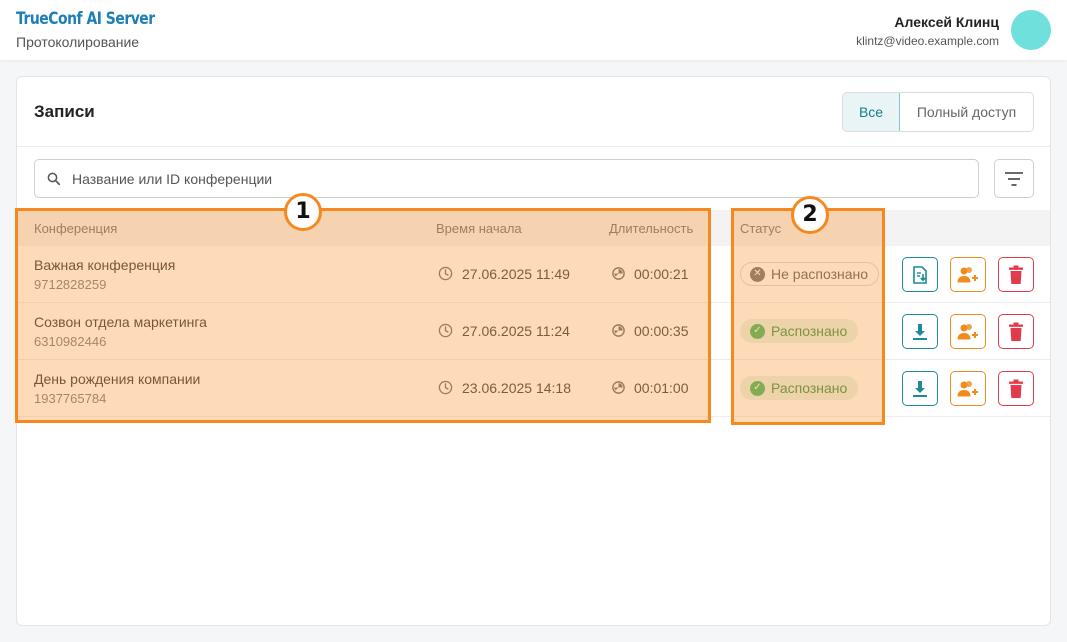 The width and height of the screenshot is (1067, 642). What do you see at coordinates (966, 112) in the screenshot?
I see `tab-full-access: Полный доступ` at bounding box center [966, 112].